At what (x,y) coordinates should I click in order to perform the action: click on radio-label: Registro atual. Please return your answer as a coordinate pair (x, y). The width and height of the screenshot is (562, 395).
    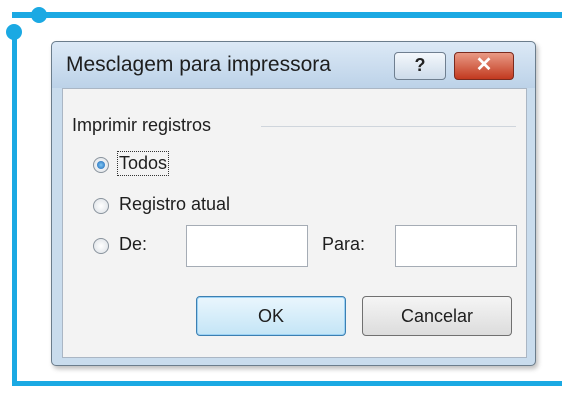
    Looking at the image, I should click on (174, 204).